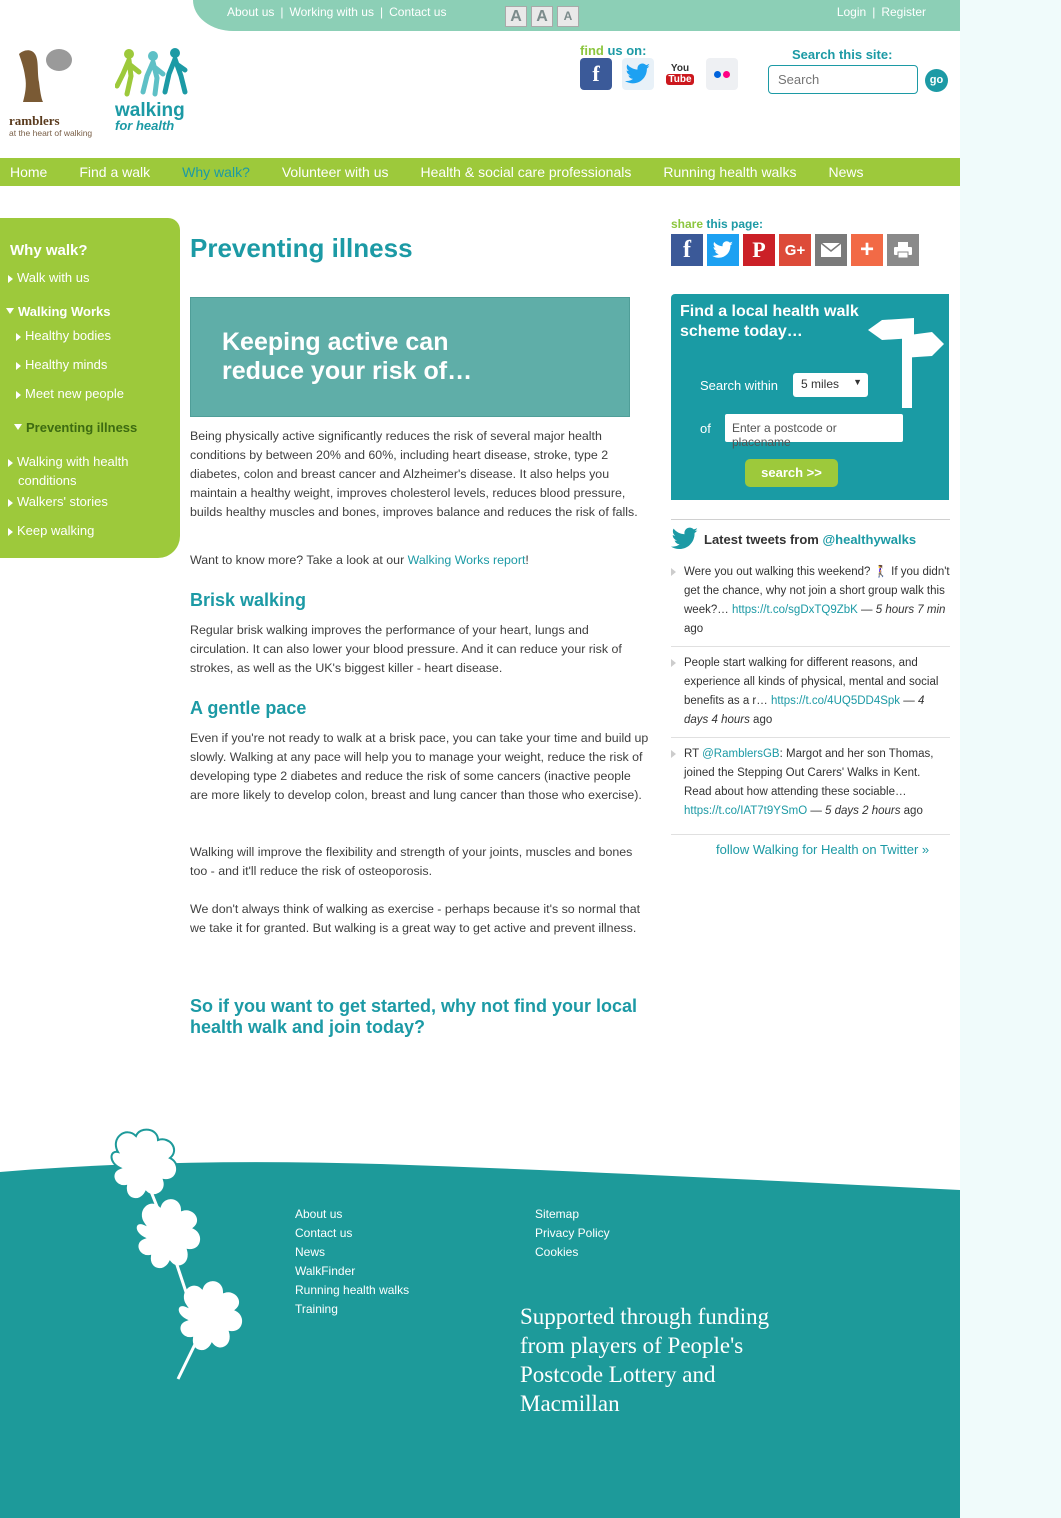  I want to click on contact-us-link: Contact us, so click(417, 12).